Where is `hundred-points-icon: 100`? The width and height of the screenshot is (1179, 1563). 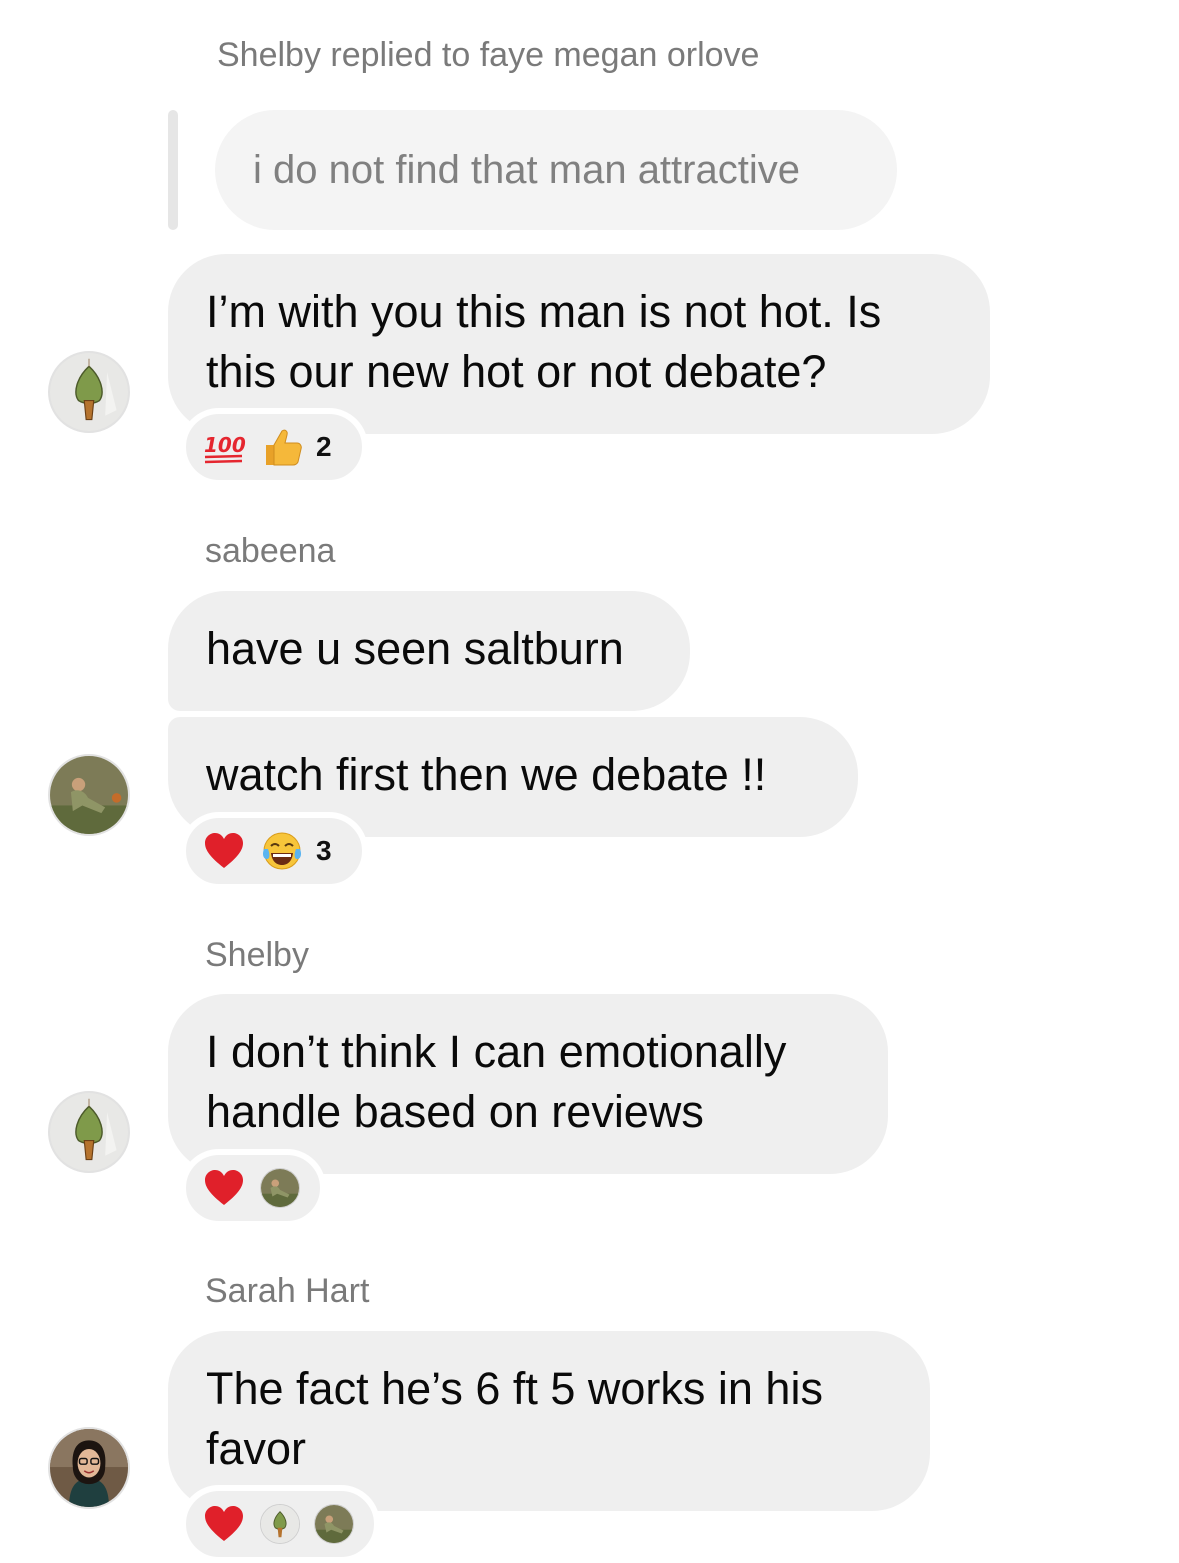
hundred-points-icon: 100 is located at coordinates (224, 447).